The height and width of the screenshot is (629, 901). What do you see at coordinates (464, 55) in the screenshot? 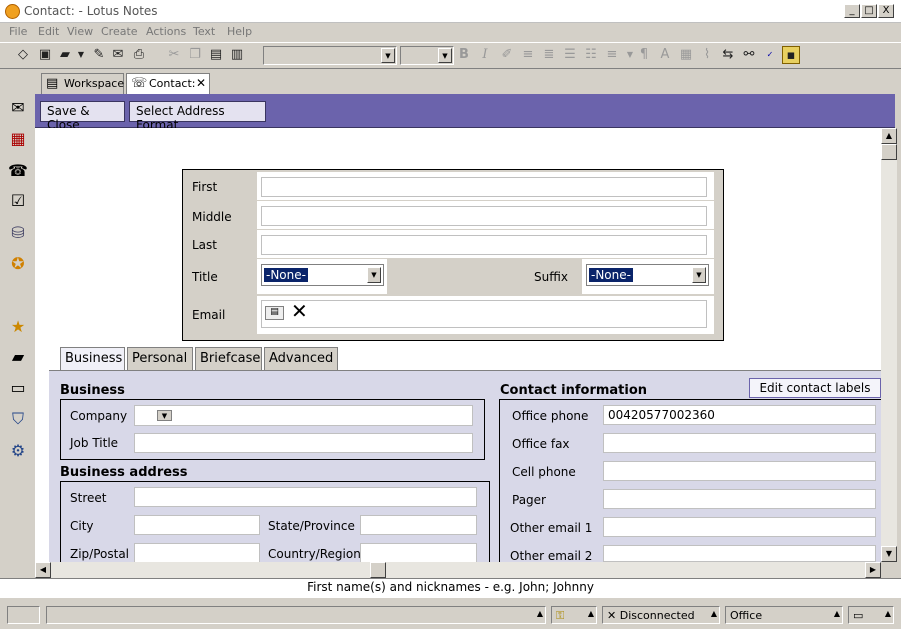
I see `bold-icon: B` at bounding box center [464, 55].